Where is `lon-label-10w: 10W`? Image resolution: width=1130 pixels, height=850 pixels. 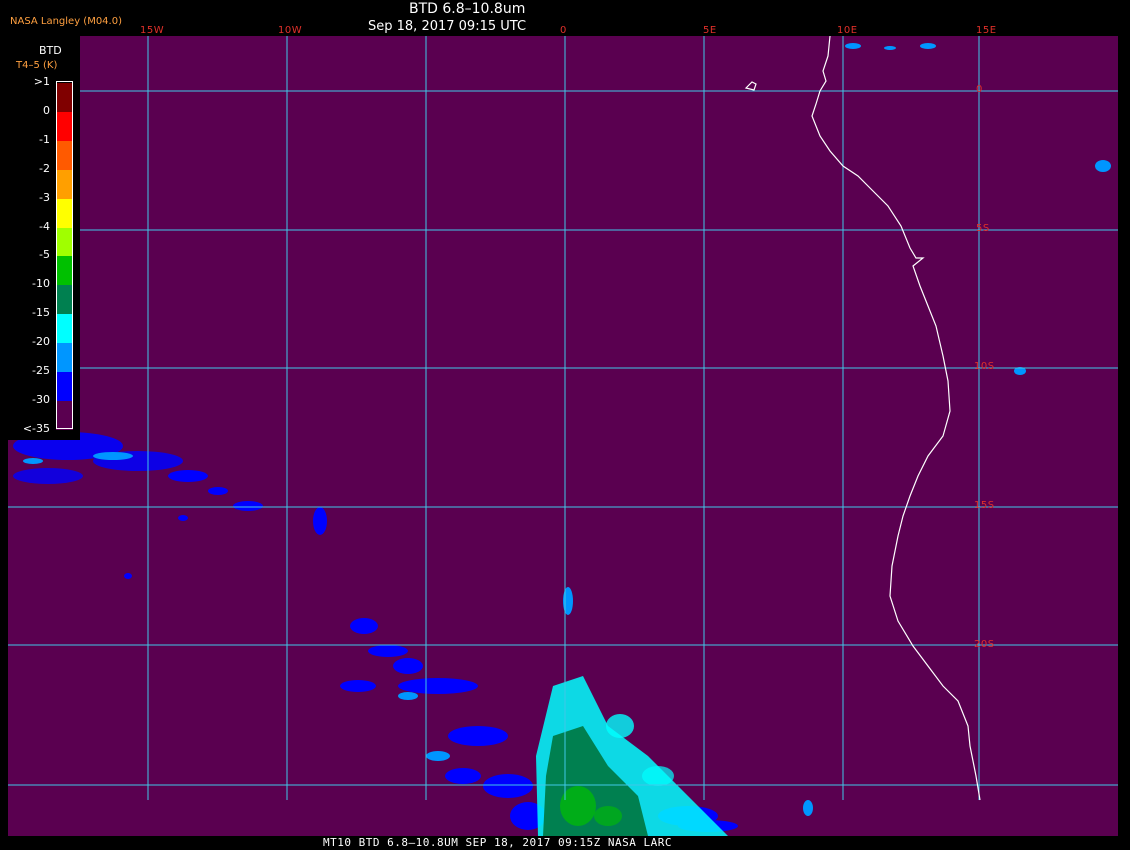
lon-label-10w: 10W is located at coordinates (290, 30).